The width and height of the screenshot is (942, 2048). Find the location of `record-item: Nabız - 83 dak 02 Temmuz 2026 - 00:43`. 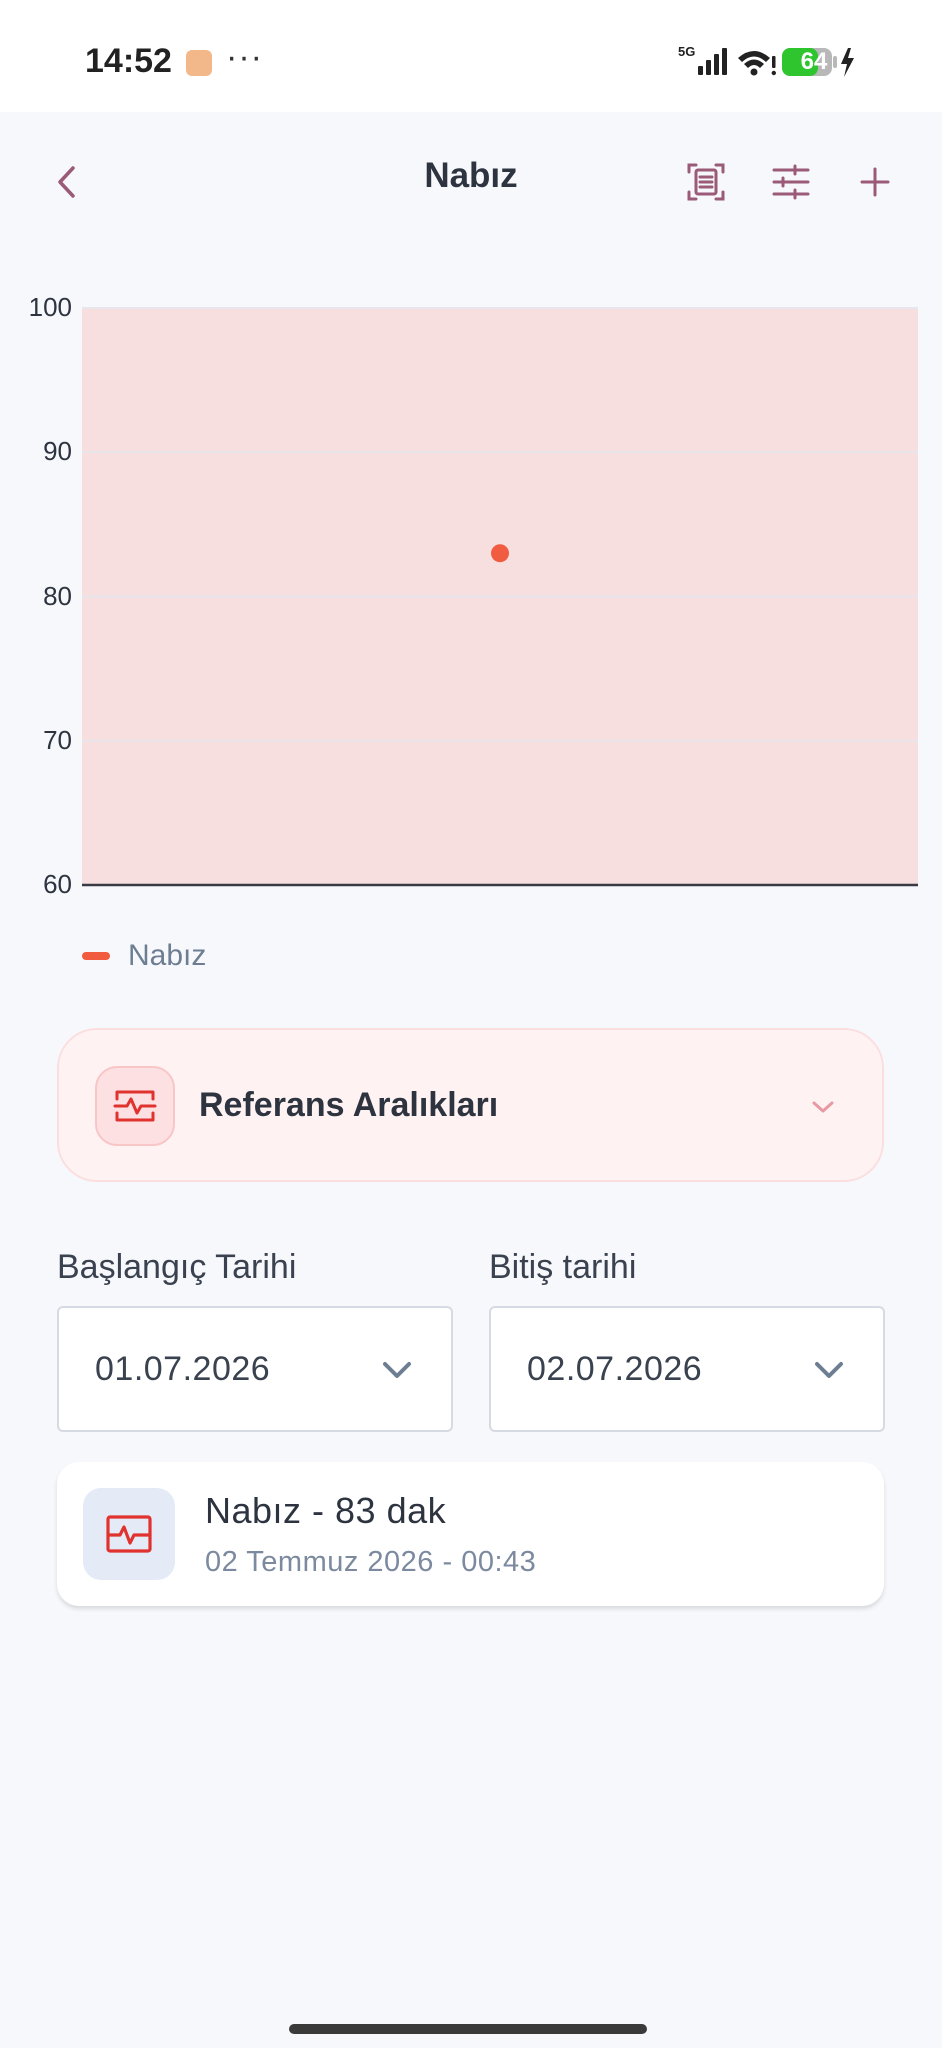

record-item: Nabız - 83 dak 02 Temmuz 2026 - 00:43 is located at coordinates (470, 1534).